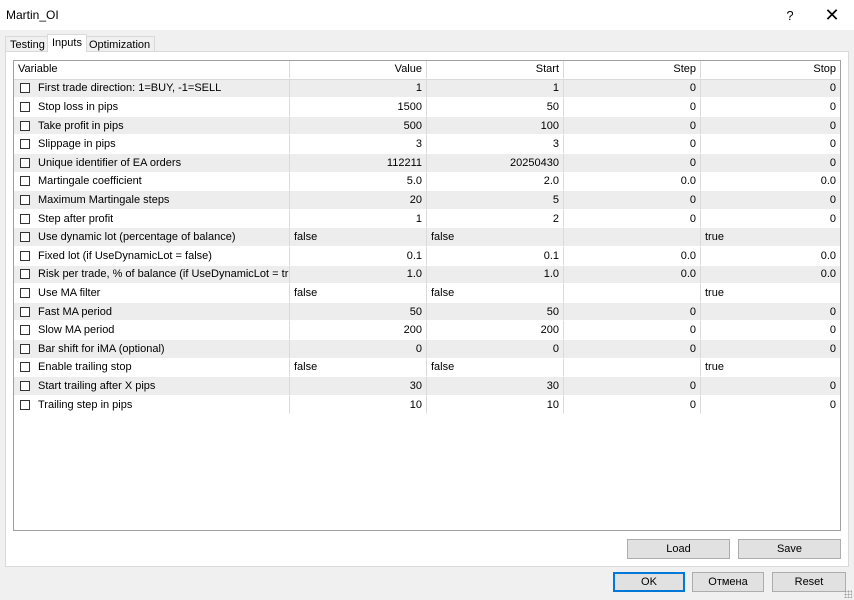  What do you see at coordinates (358, 182) in the screenshot?
I see `value-cell: 5.0` at bounding box center [358, 182].